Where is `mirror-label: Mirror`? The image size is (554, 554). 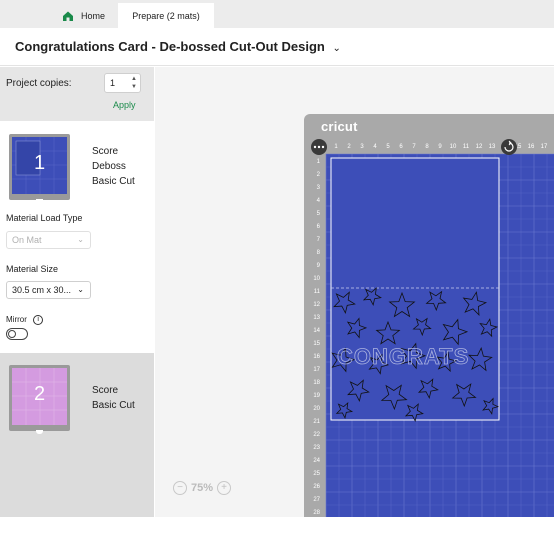
mirror-label: Mirror is located at coordinates (16, 320).